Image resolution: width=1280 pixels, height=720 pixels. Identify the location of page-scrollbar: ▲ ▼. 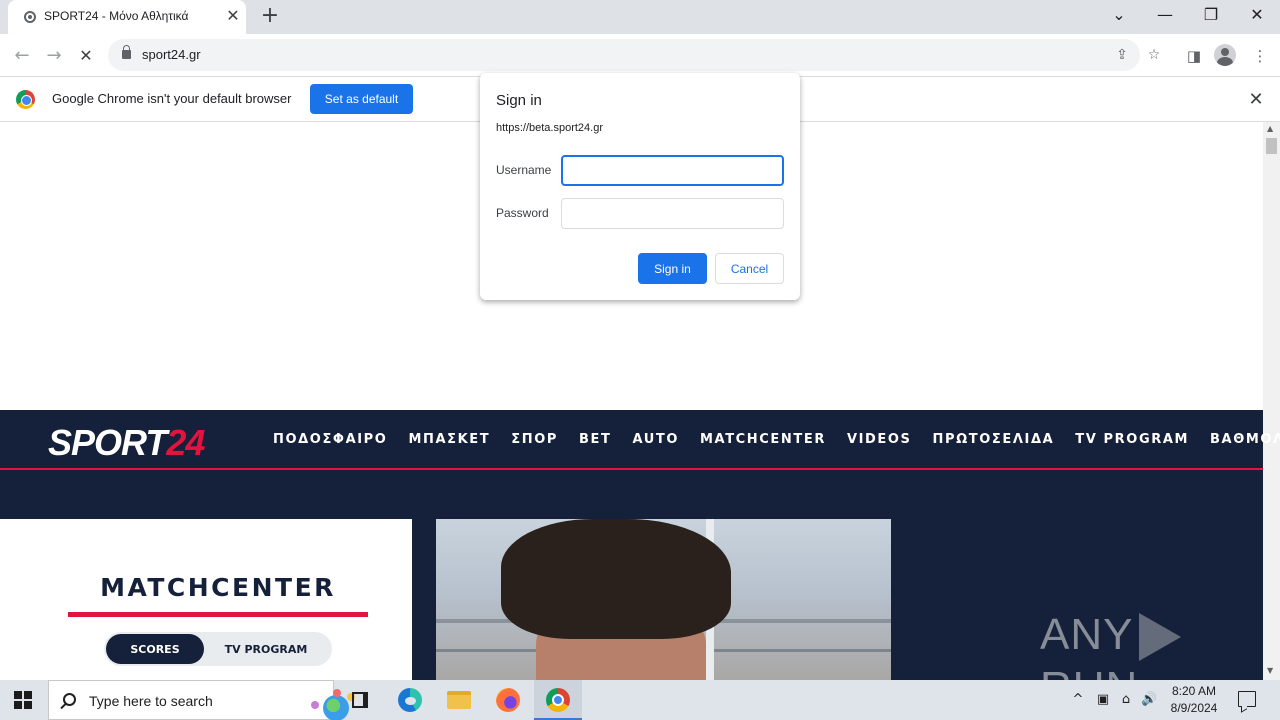
(1271, 401).